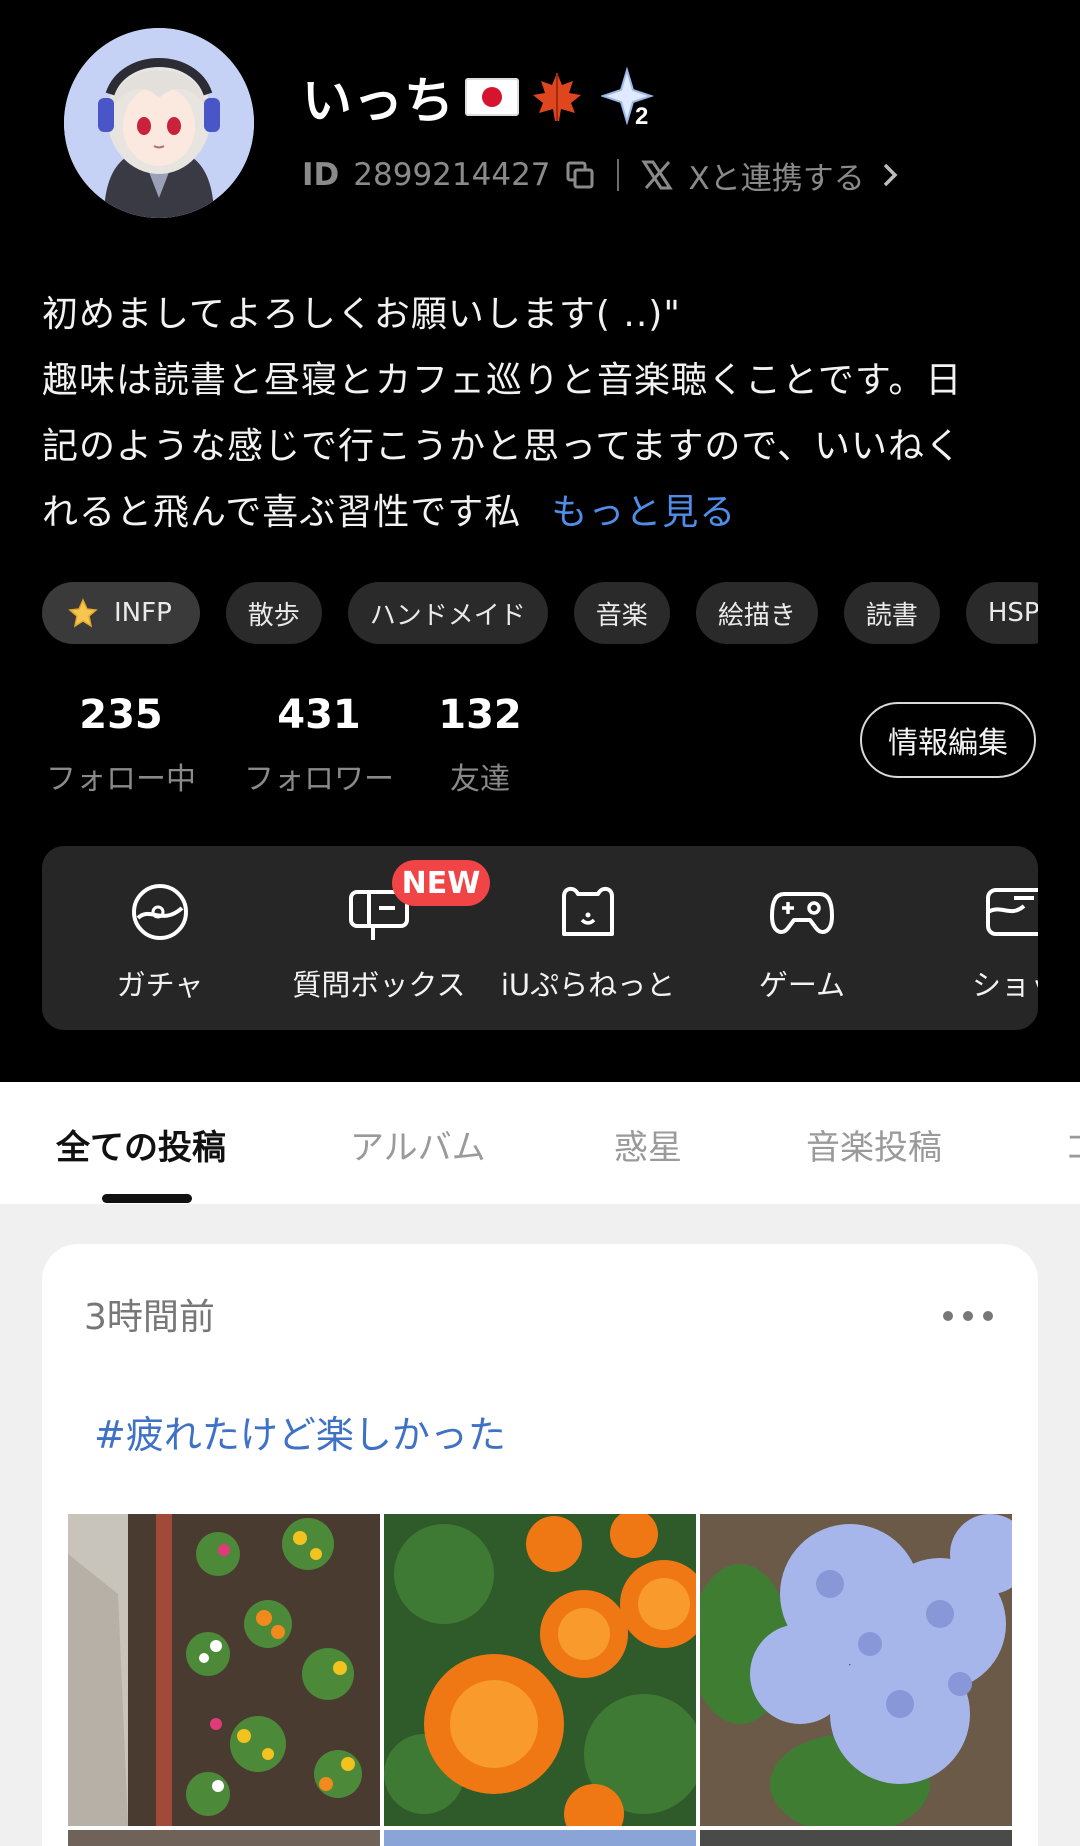 Image resolution: width=1080 pixels, height=1846 pixels. I want to click on gacha-icon, so click(160, 912).